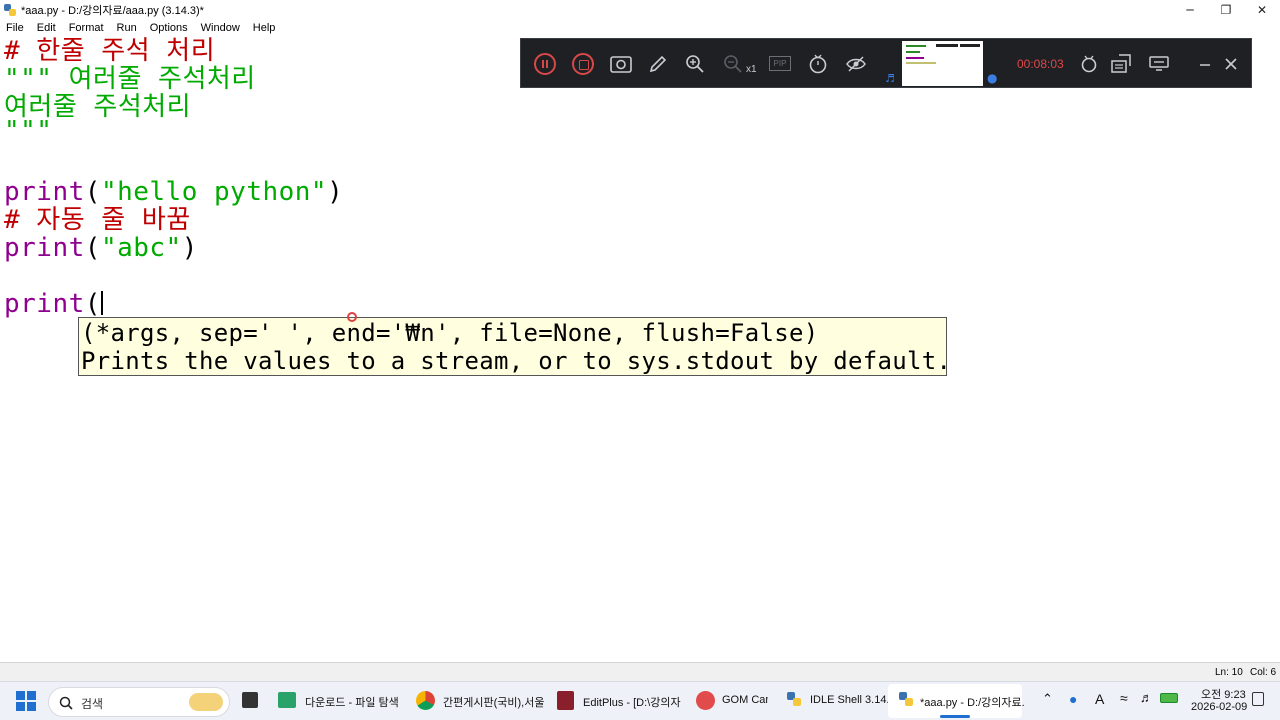 The height and width of the screenshot is (720, 1280). What do you see at coordinates (130, 79) in the screenshot?
I see `code-line-2: """ 여러줄 주석처리` at bounding box center [130, 79].